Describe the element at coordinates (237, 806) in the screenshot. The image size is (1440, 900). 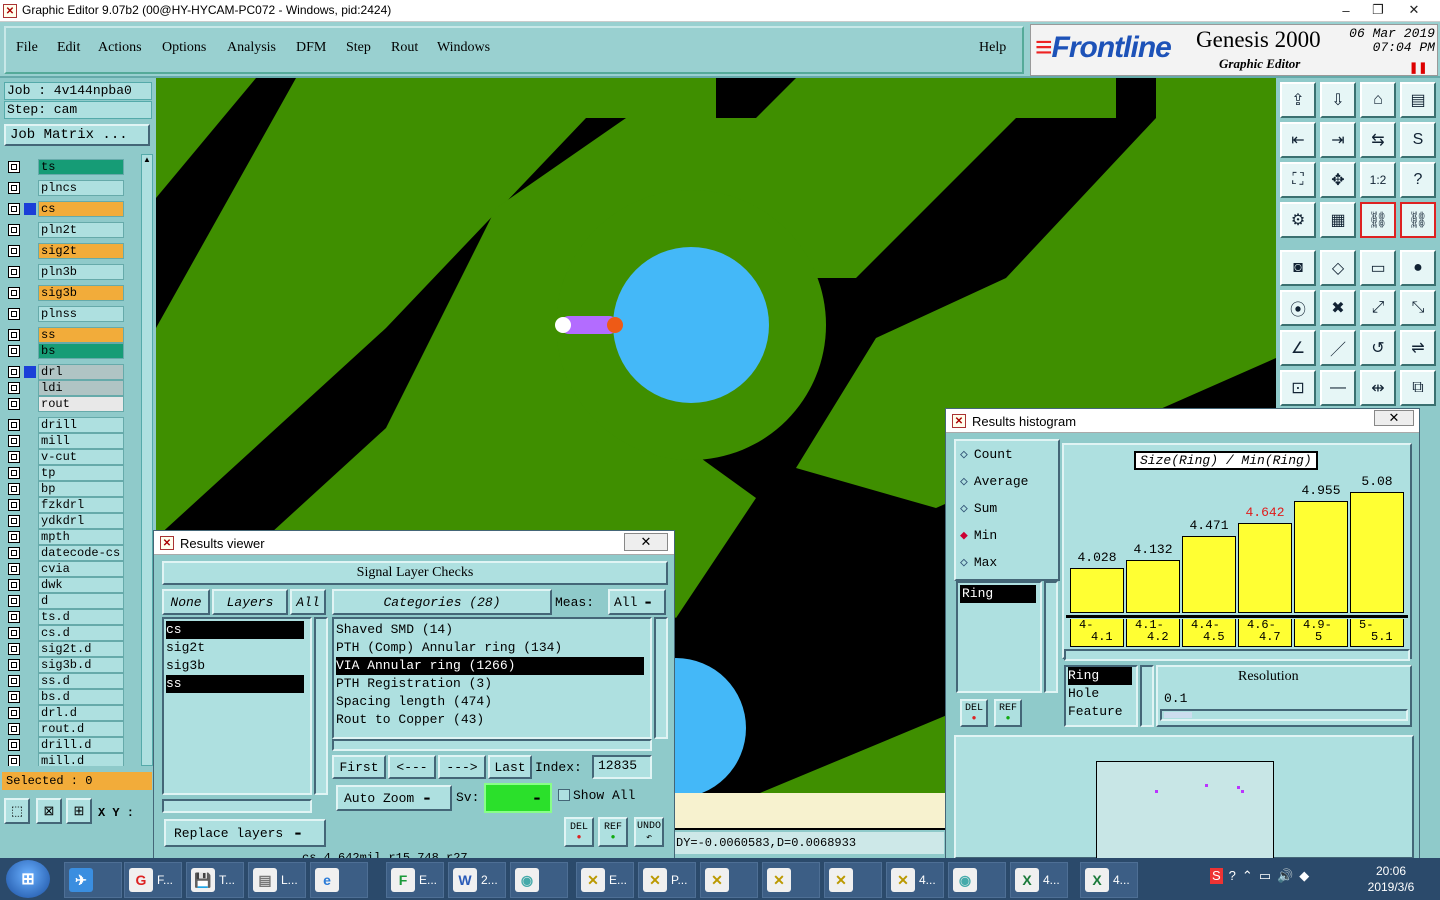
I see `layer-list-scrollbar-h` at that location.